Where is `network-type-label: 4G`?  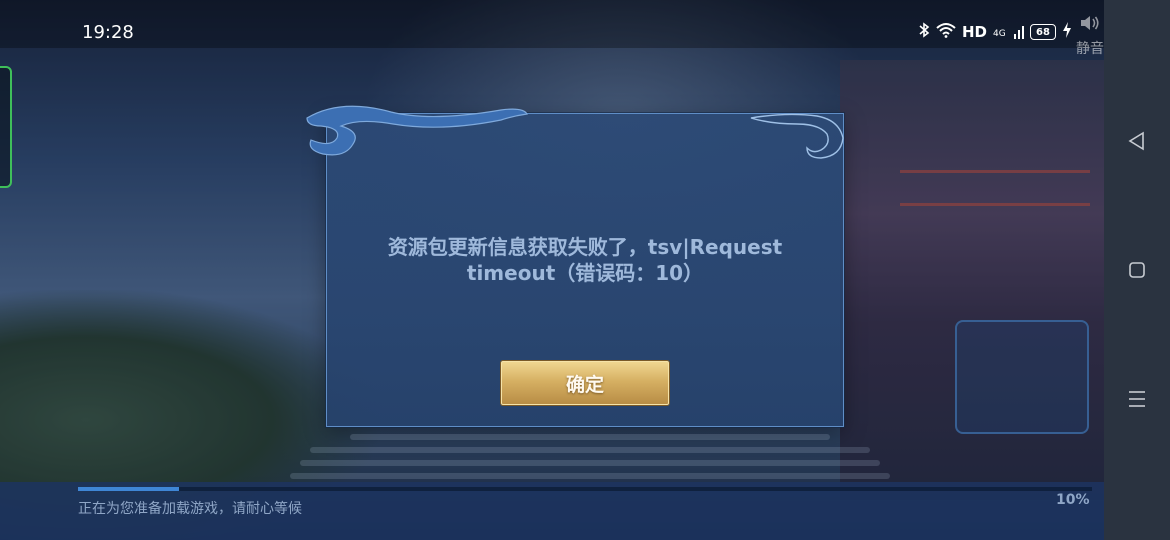 network-type-label: 4G is located at coordinates (999, 34).